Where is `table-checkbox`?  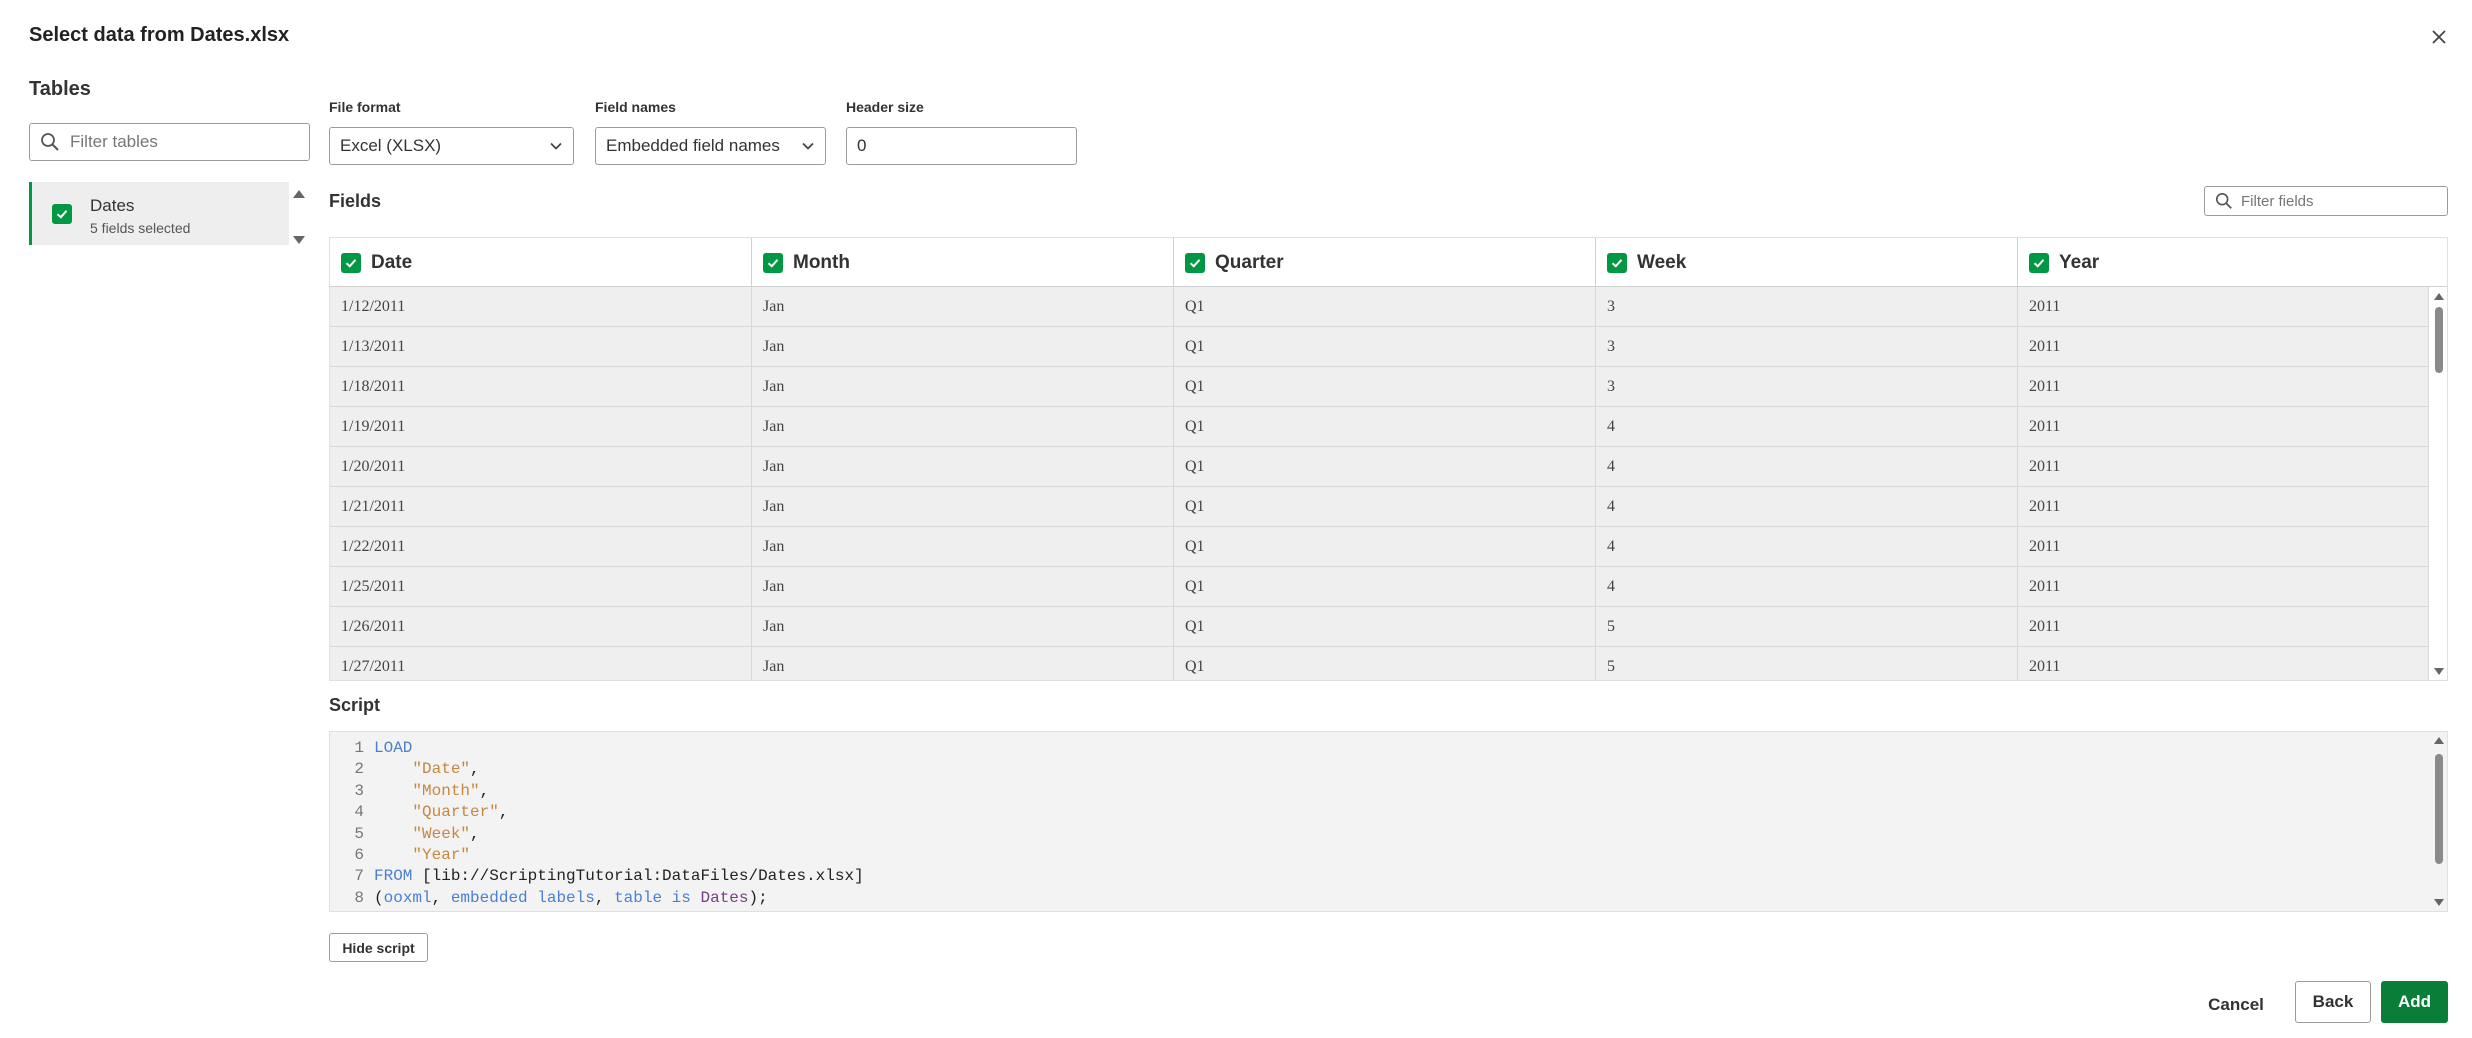 table-checkbox is located at coordinates (62, 214).